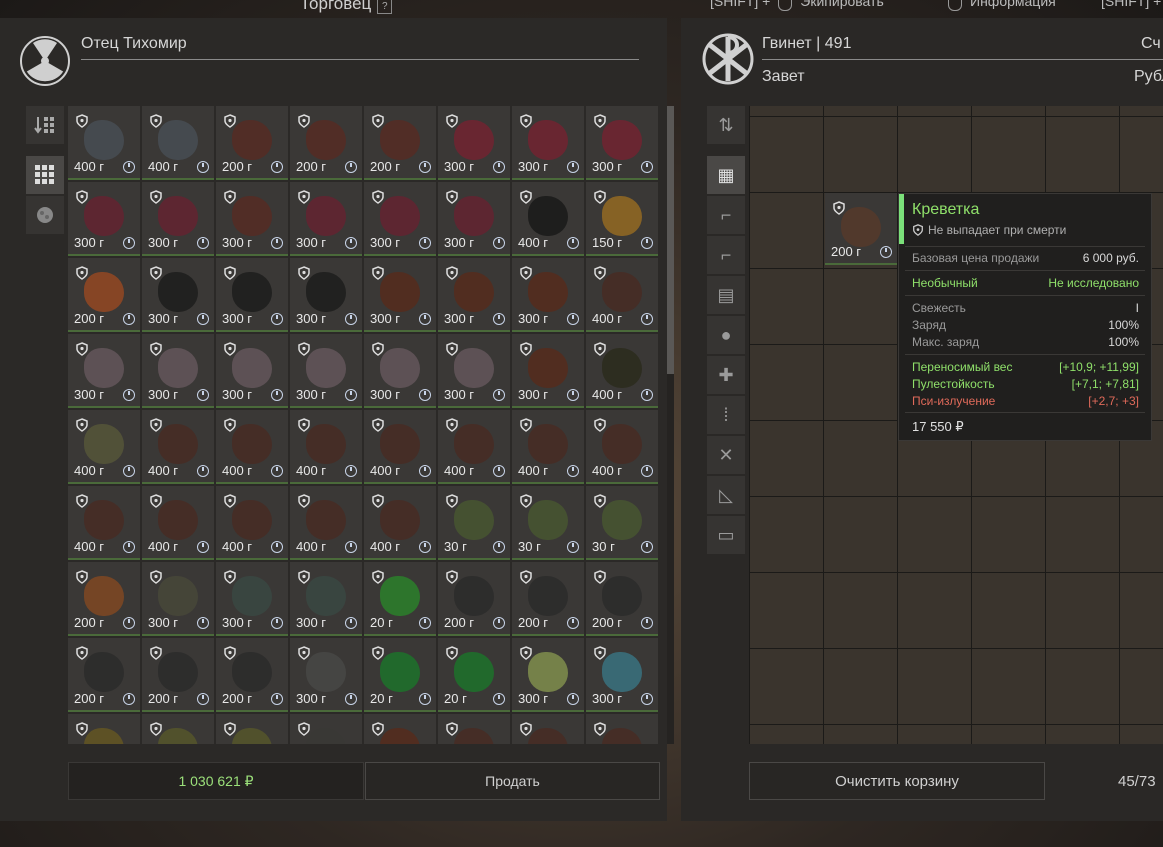  I want to click on misc-tab: ◺, so click(726, 495).